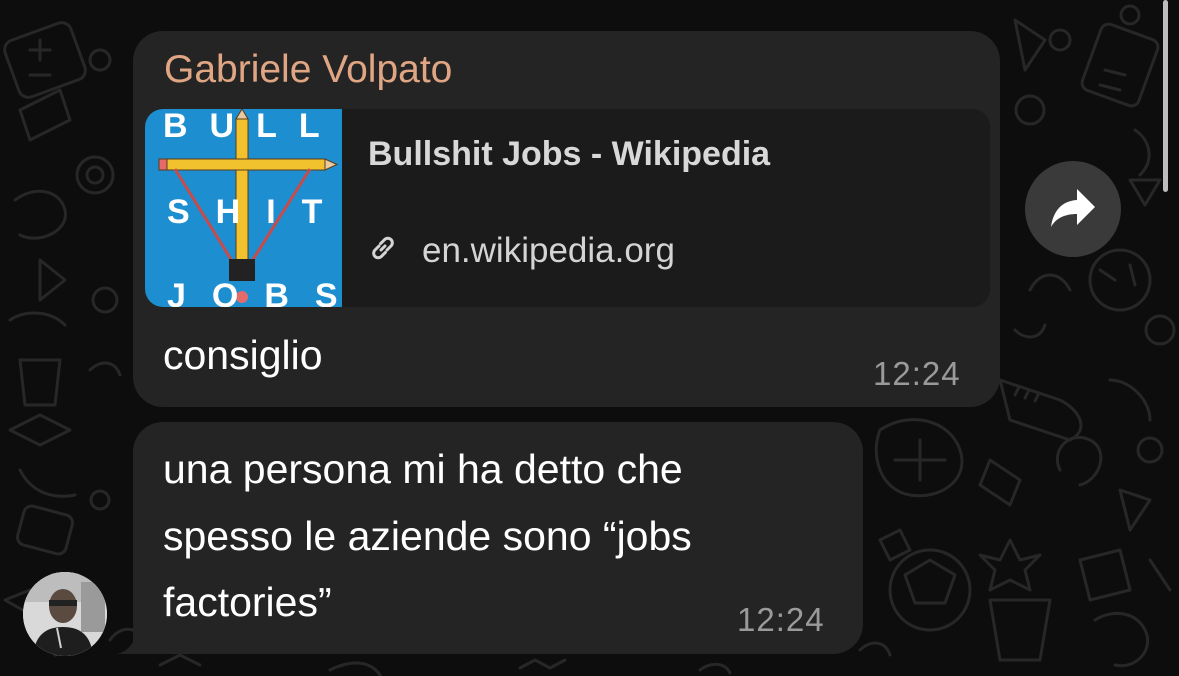  I want to click on message-text: consiglio, so click(243, 355).